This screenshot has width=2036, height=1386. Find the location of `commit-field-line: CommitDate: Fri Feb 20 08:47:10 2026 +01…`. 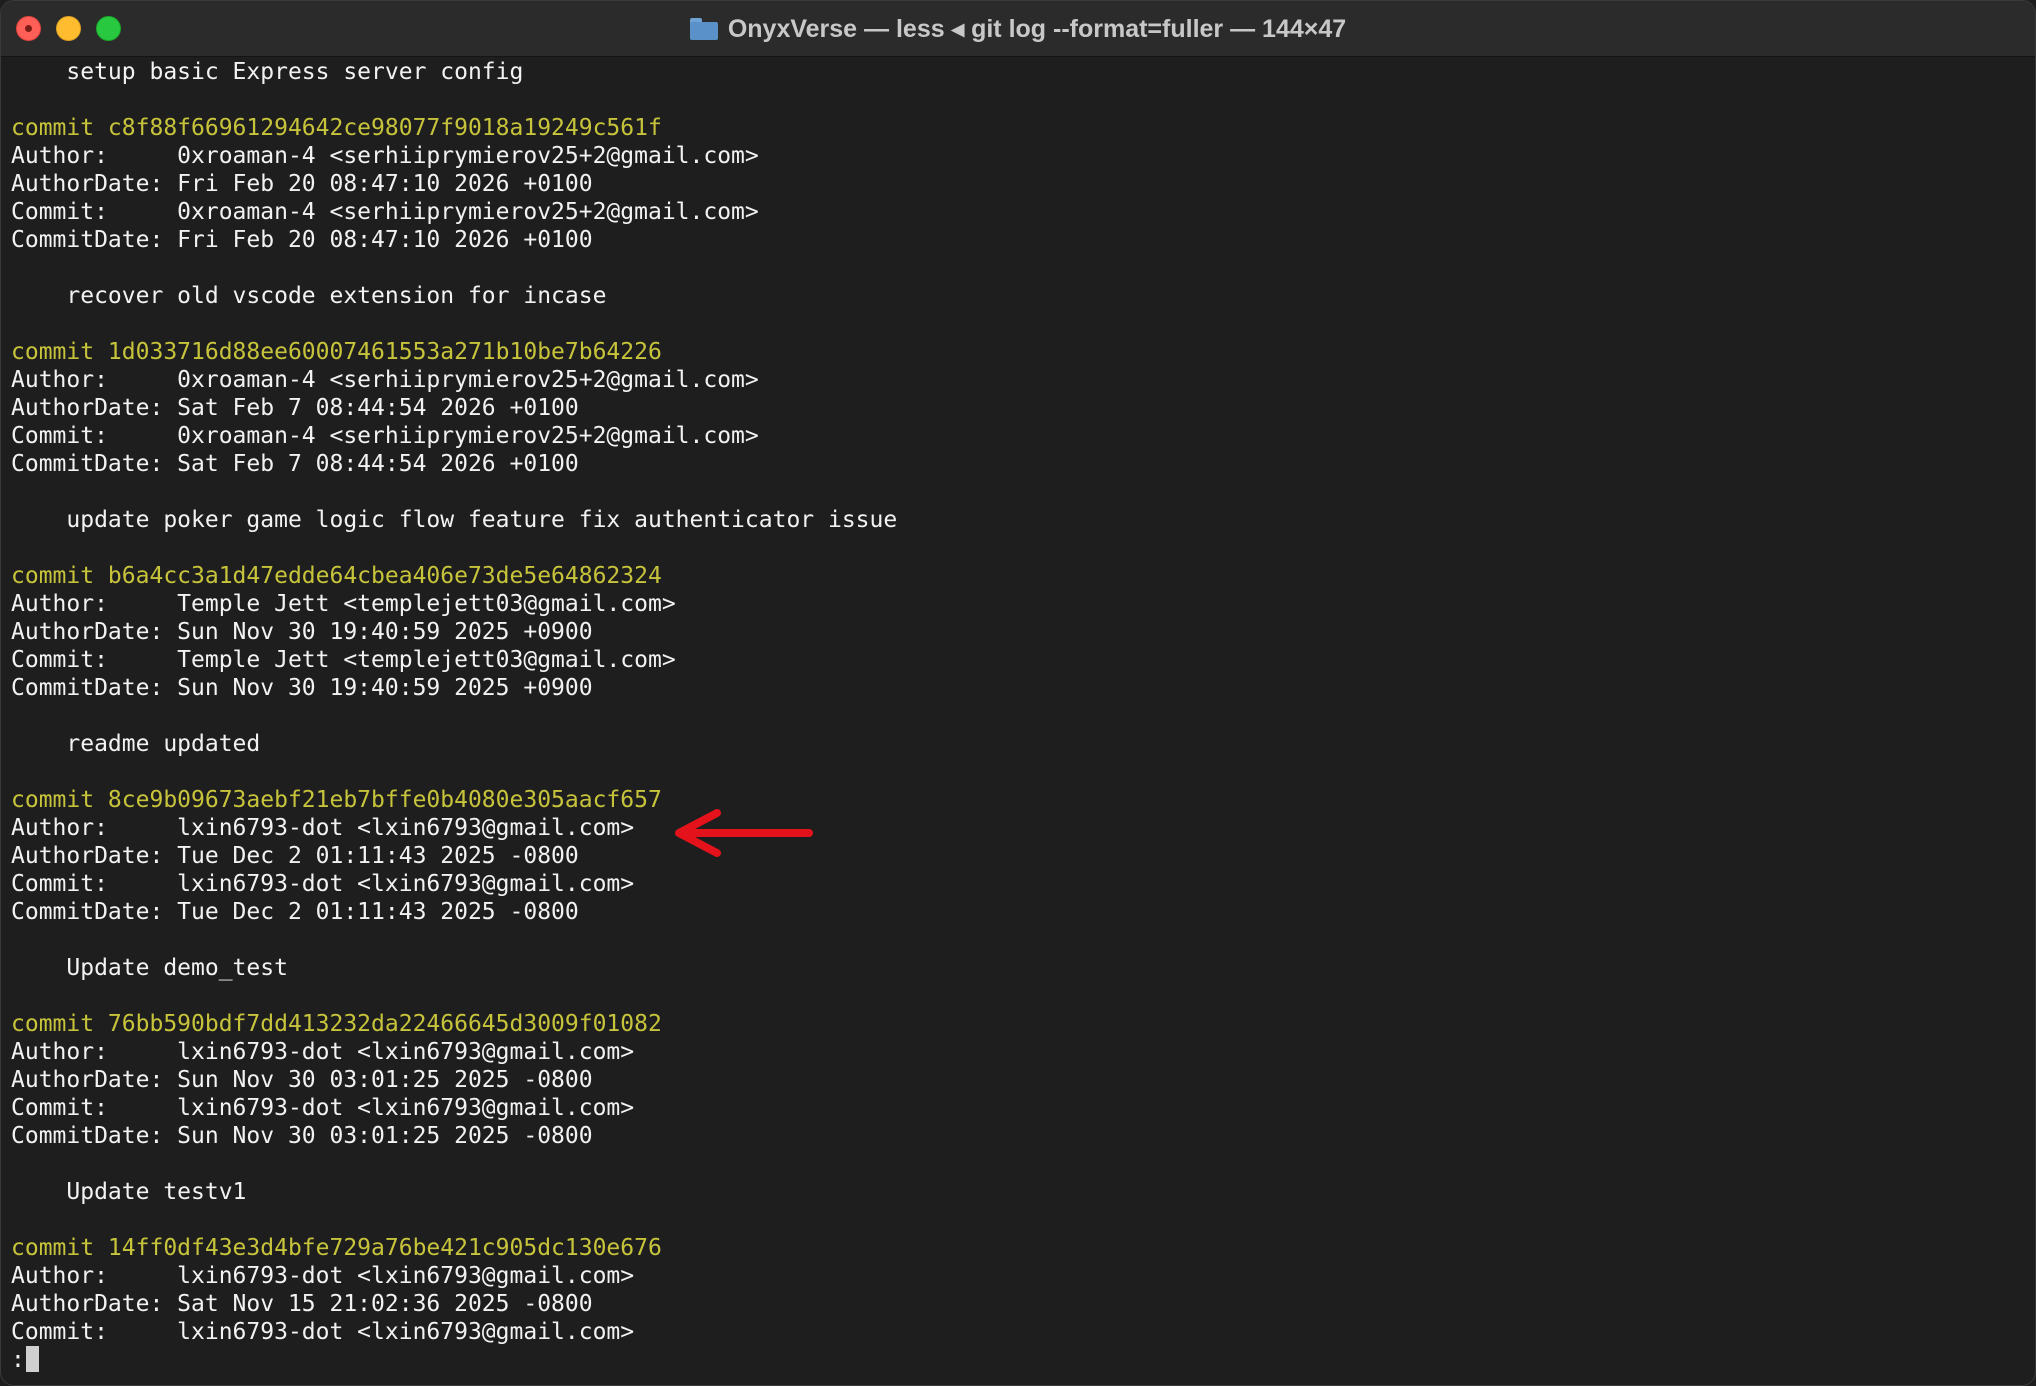

commit-field-line: CommitDate: Fri Feb 20 08:47:10 2026 +01… is located at coordinates (302, 240).